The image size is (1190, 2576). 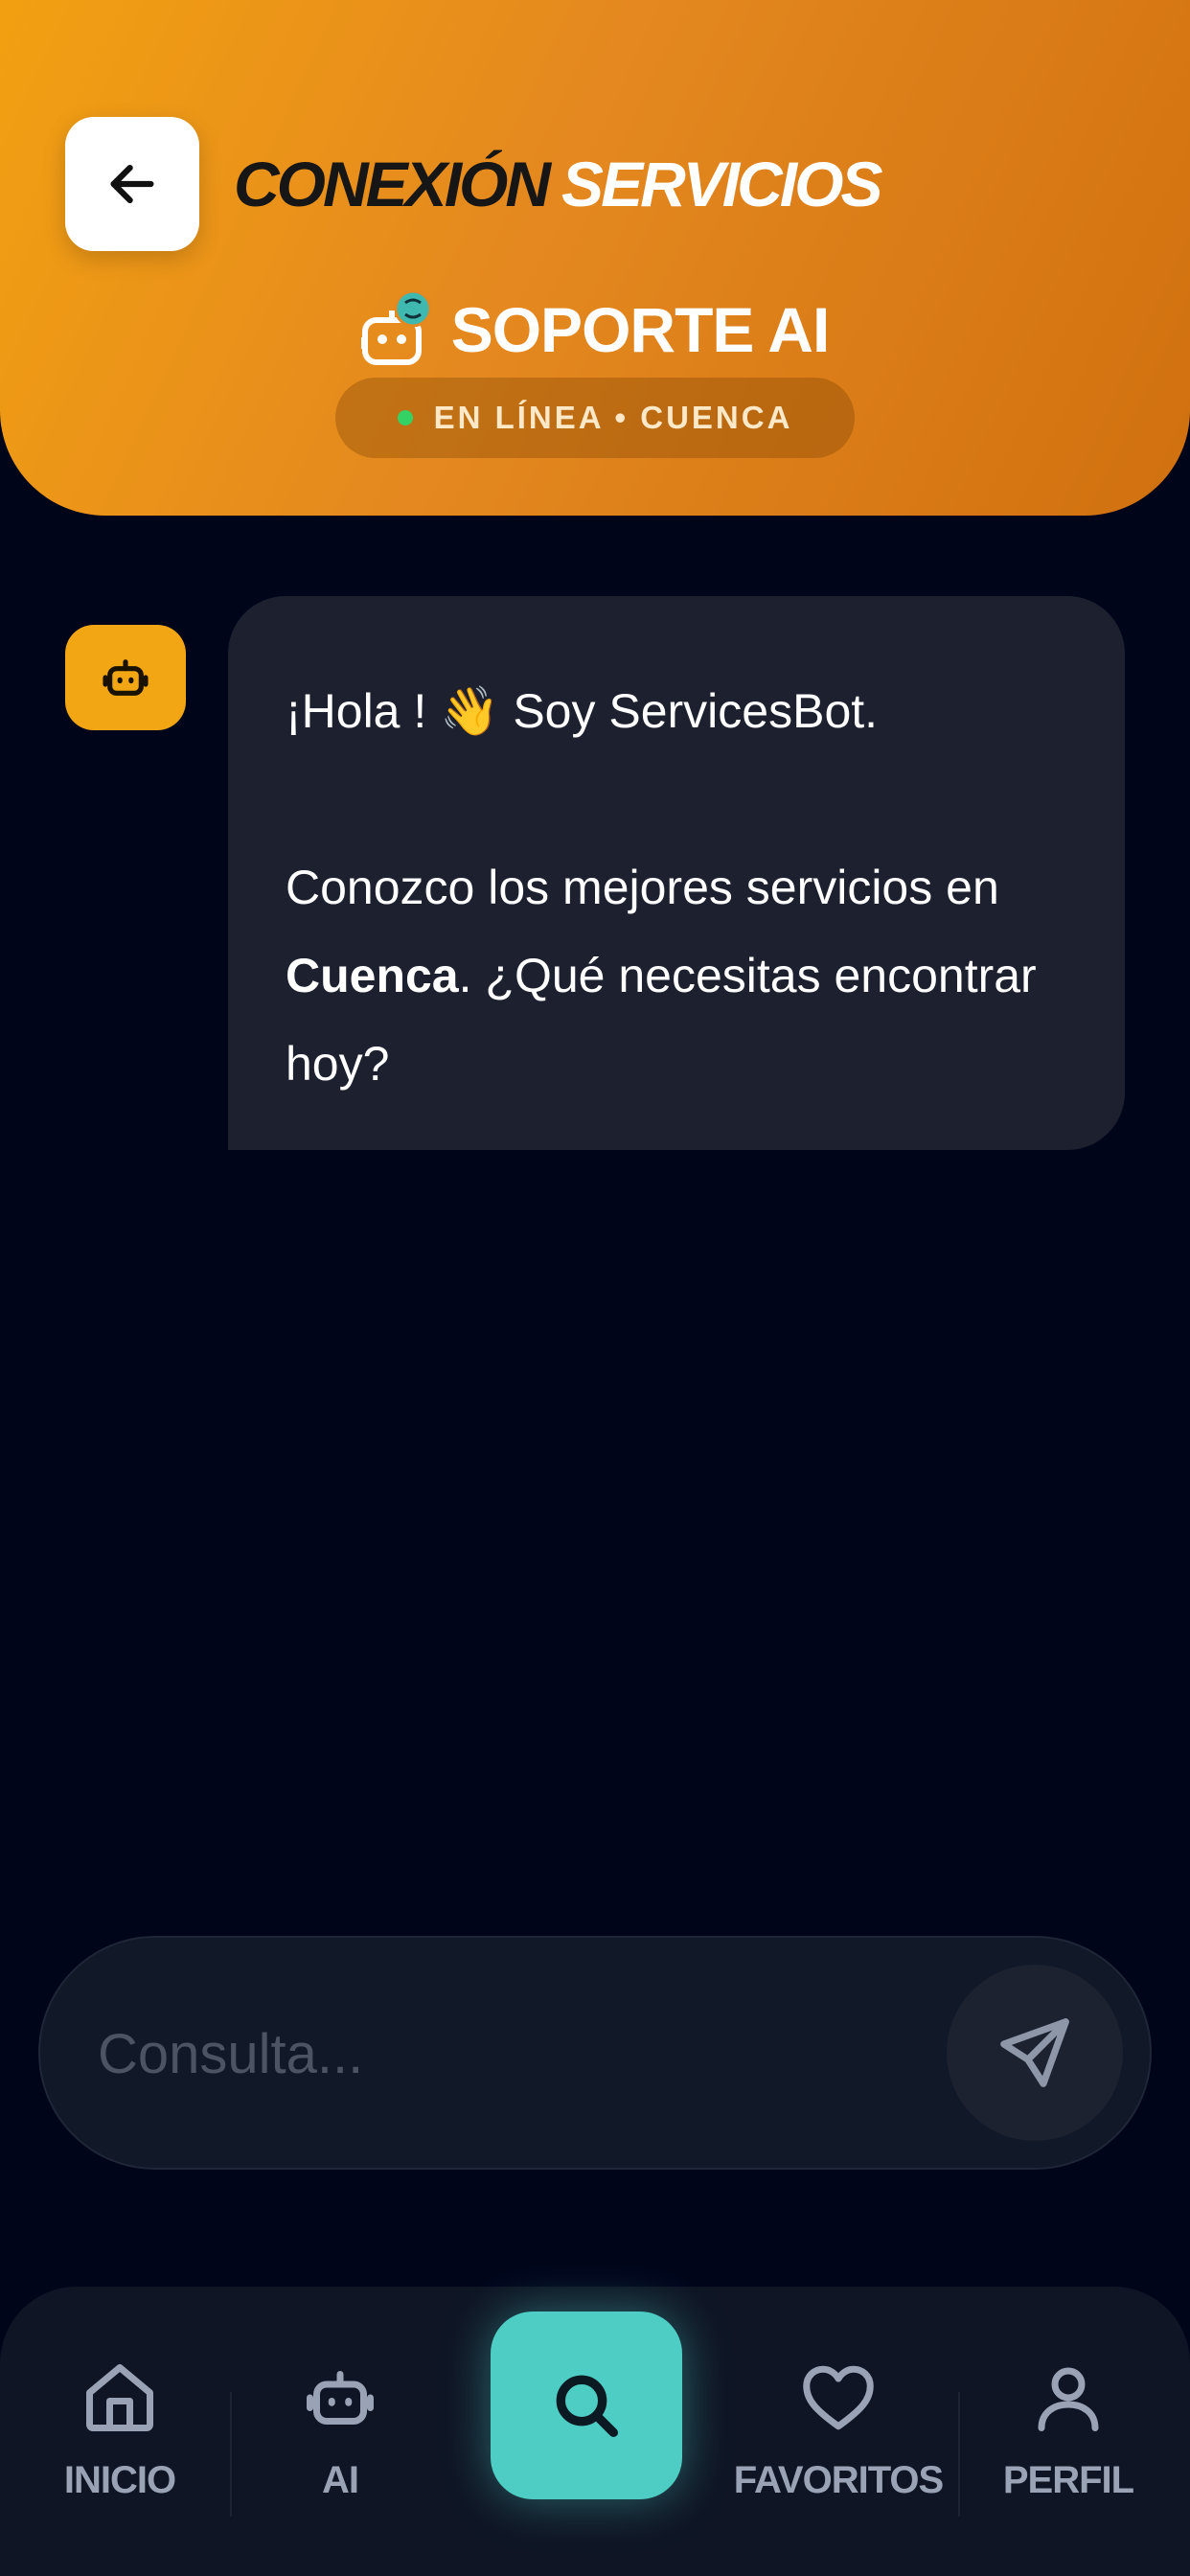 What do you see at coordinates (722, 184) in the screenshot?
I see `brand-part2: SERVICIOS` at bounding box center [722, 184].